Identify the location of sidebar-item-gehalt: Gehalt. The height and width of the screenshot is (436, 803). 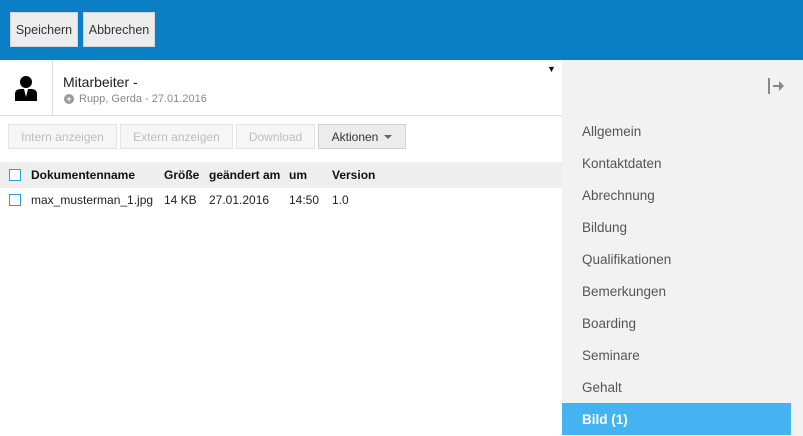
(676, 387).